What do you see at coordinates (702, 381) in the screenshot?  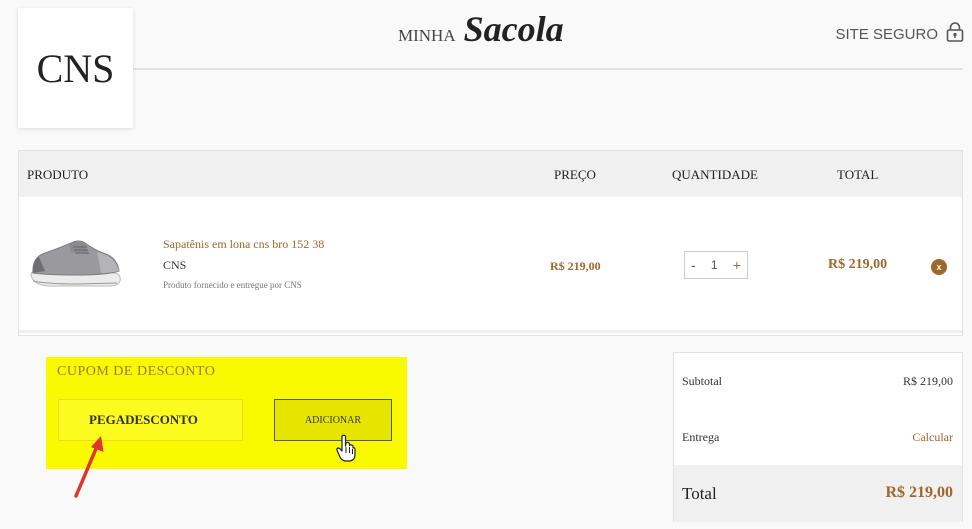 I see `subtotal-label: Subtotal` at bounding box center [702, 381].